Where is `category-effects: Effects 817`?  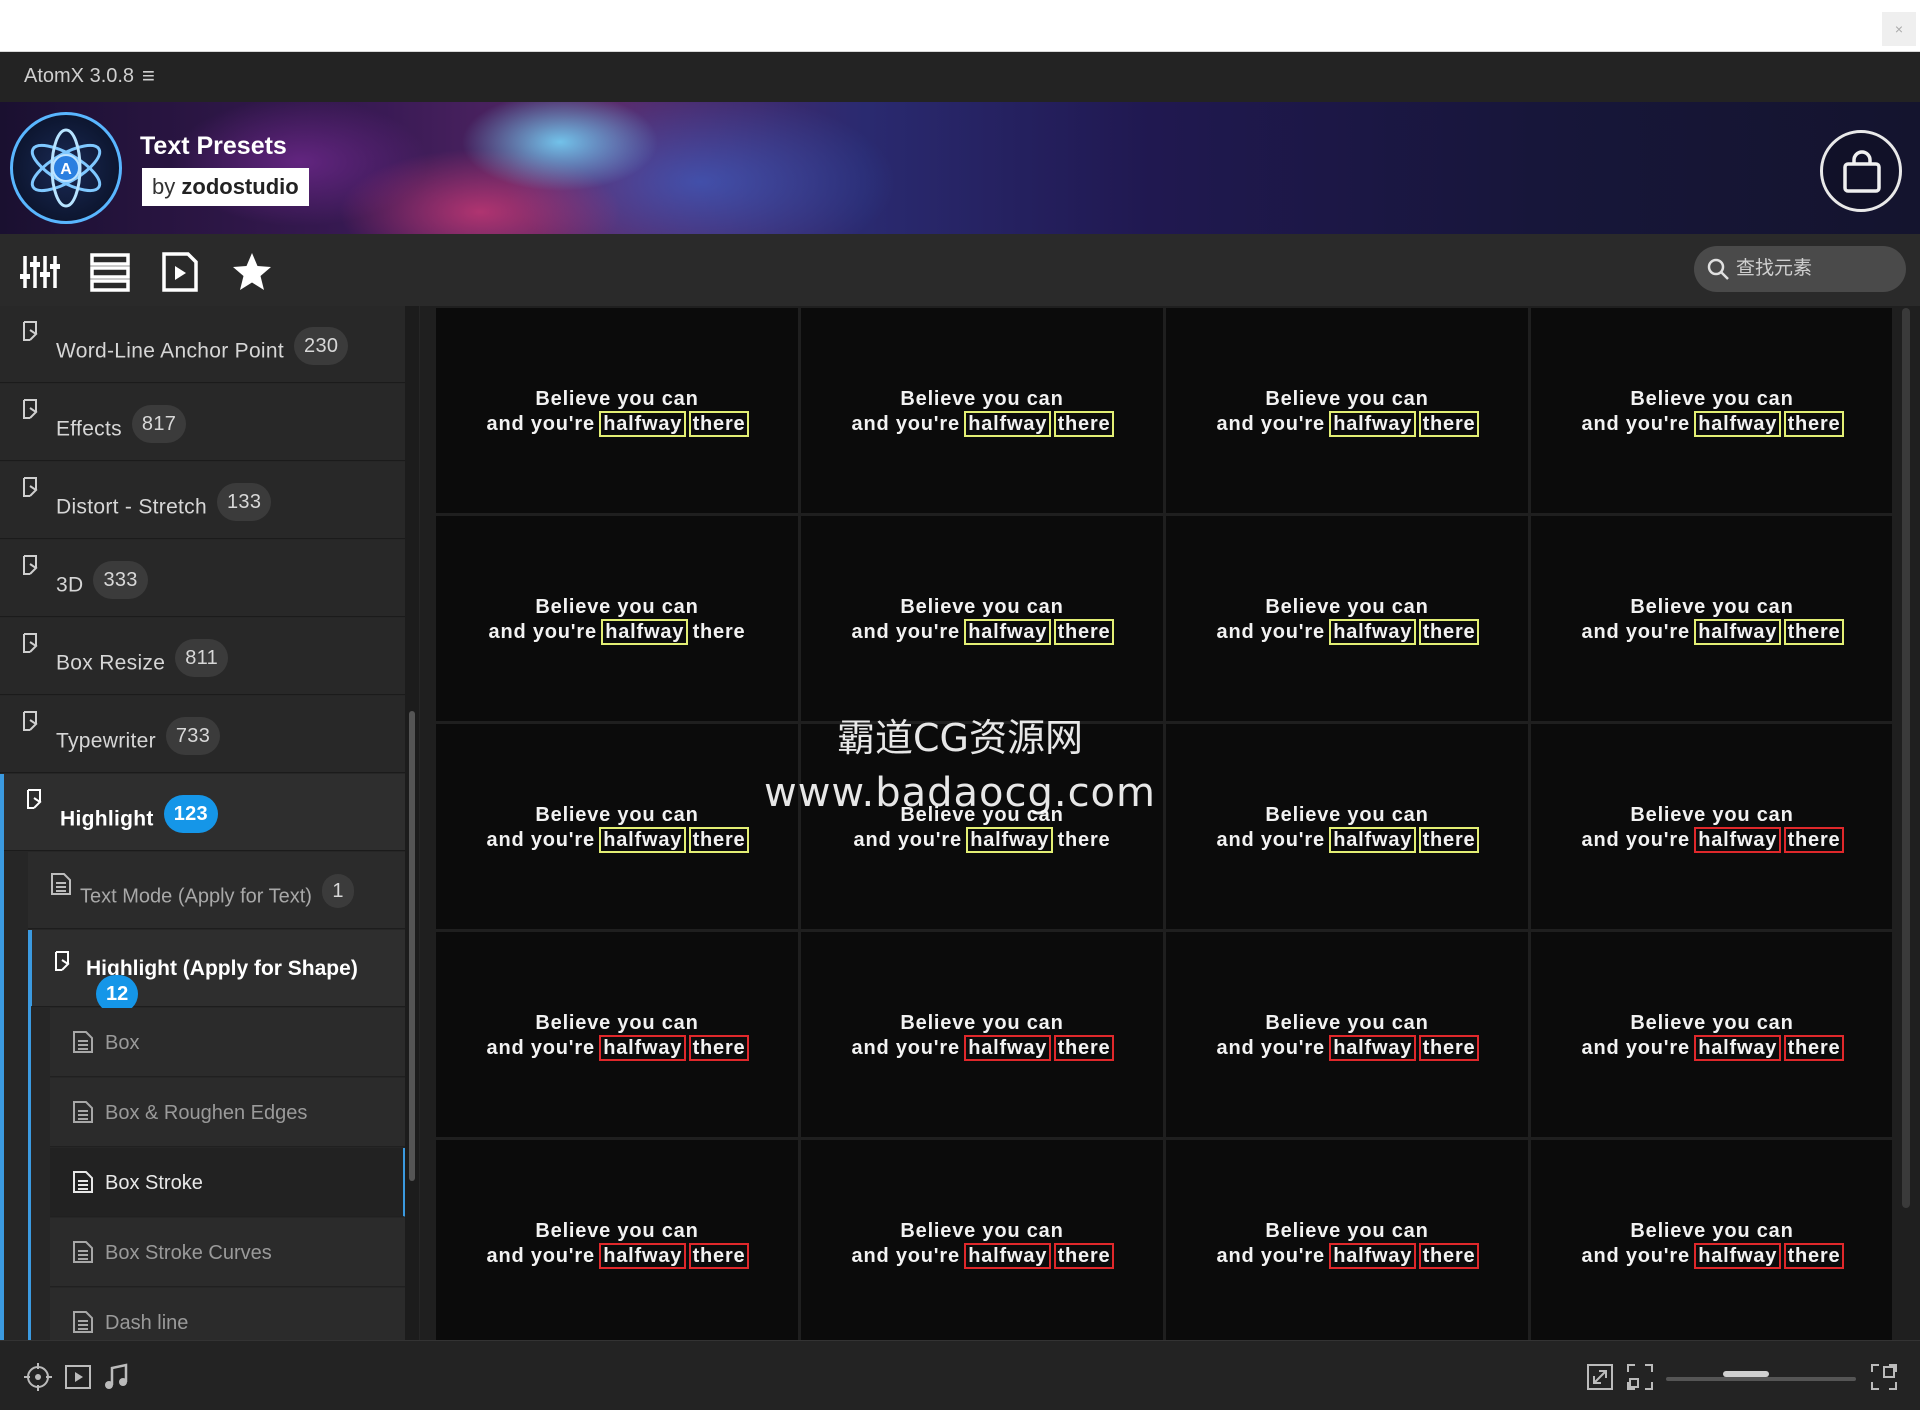 category-effects: Effects 817 is located at coordinates (203, 422).